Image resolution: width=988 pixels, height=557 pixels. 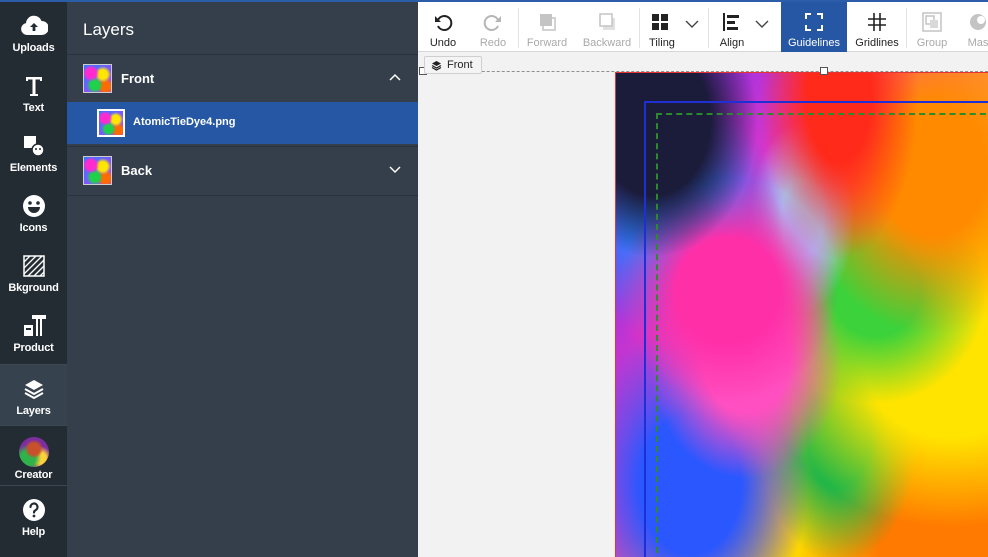 What do you see at coordinates (33, 452) in the screenshot?
I see `avatar-icon` at bounding box center [33, 452].